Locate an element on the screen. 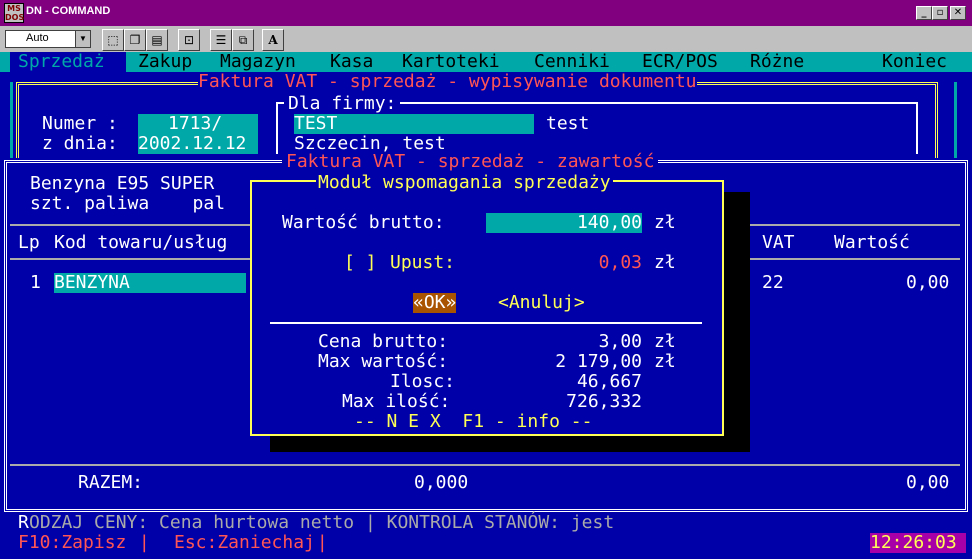  firma-label: Dla firmy: is located at coordinates (342, 104).